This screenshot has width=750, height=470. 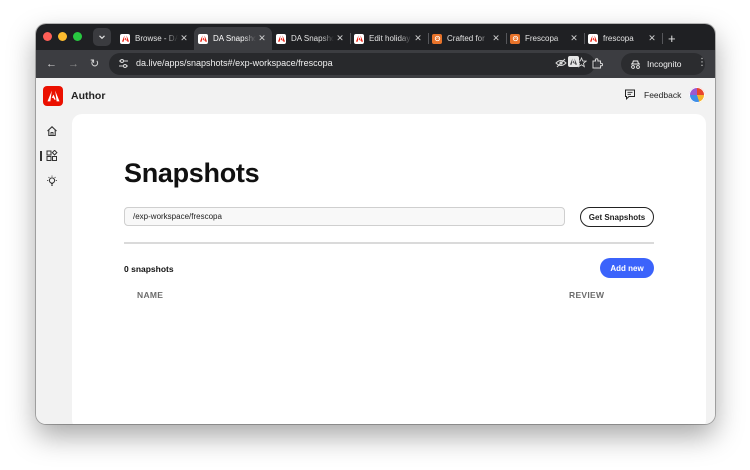 I want to click on side-rail, so click(x=49, y=156).